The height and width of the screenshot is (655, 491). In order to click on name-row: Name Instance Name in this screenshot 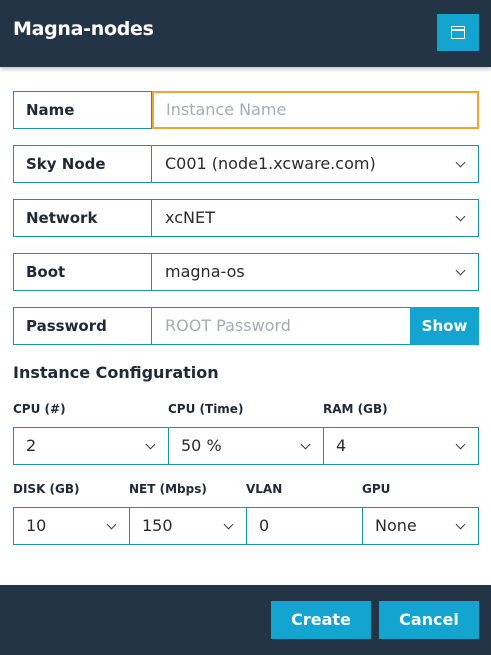, I will do `click(246, 110)`.